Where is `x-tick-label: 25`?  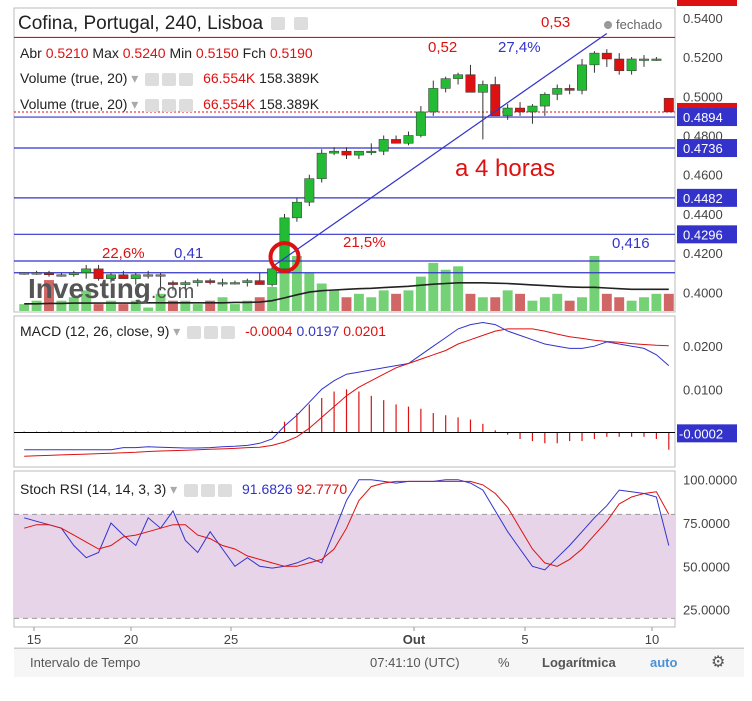
x-tick-label: 25 is located at coordinates (231, 639).